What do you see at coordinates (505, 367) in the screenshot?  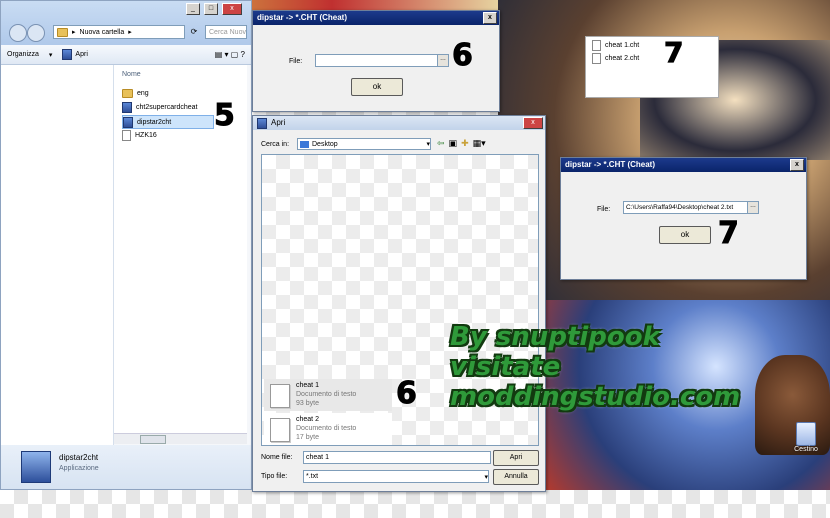 I see `watermark-line: visitate` at bounding box center [505, 367].